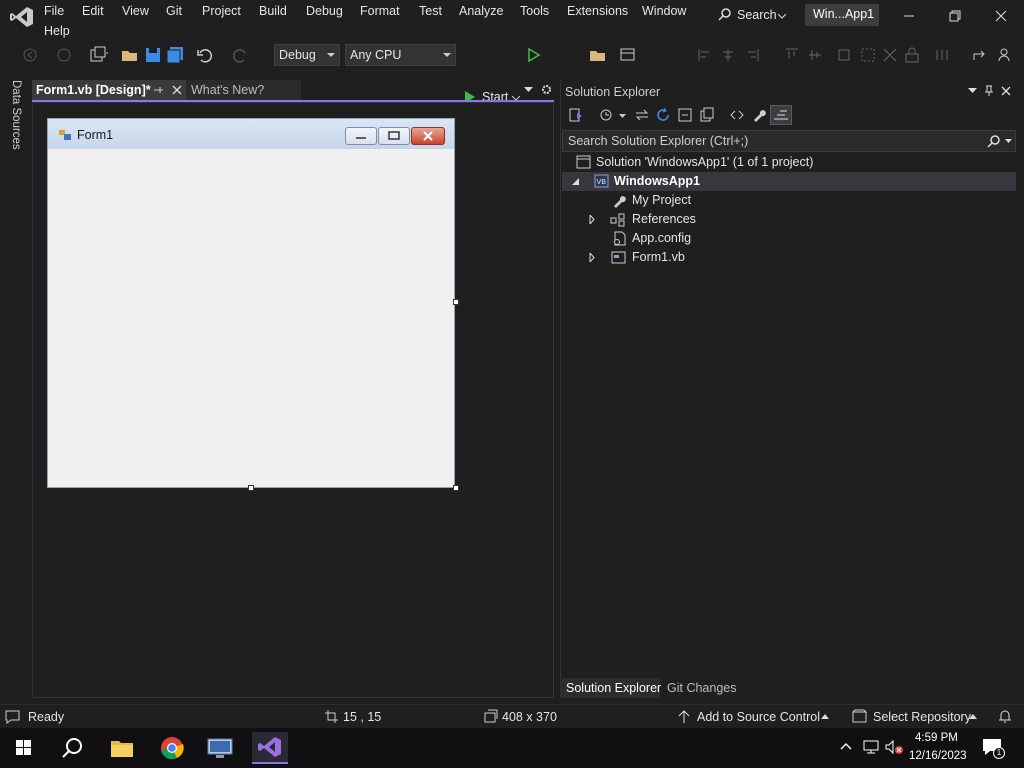 This screenshot has width=1024, height=768. I want to click on minimize-button, so click(909, 16).